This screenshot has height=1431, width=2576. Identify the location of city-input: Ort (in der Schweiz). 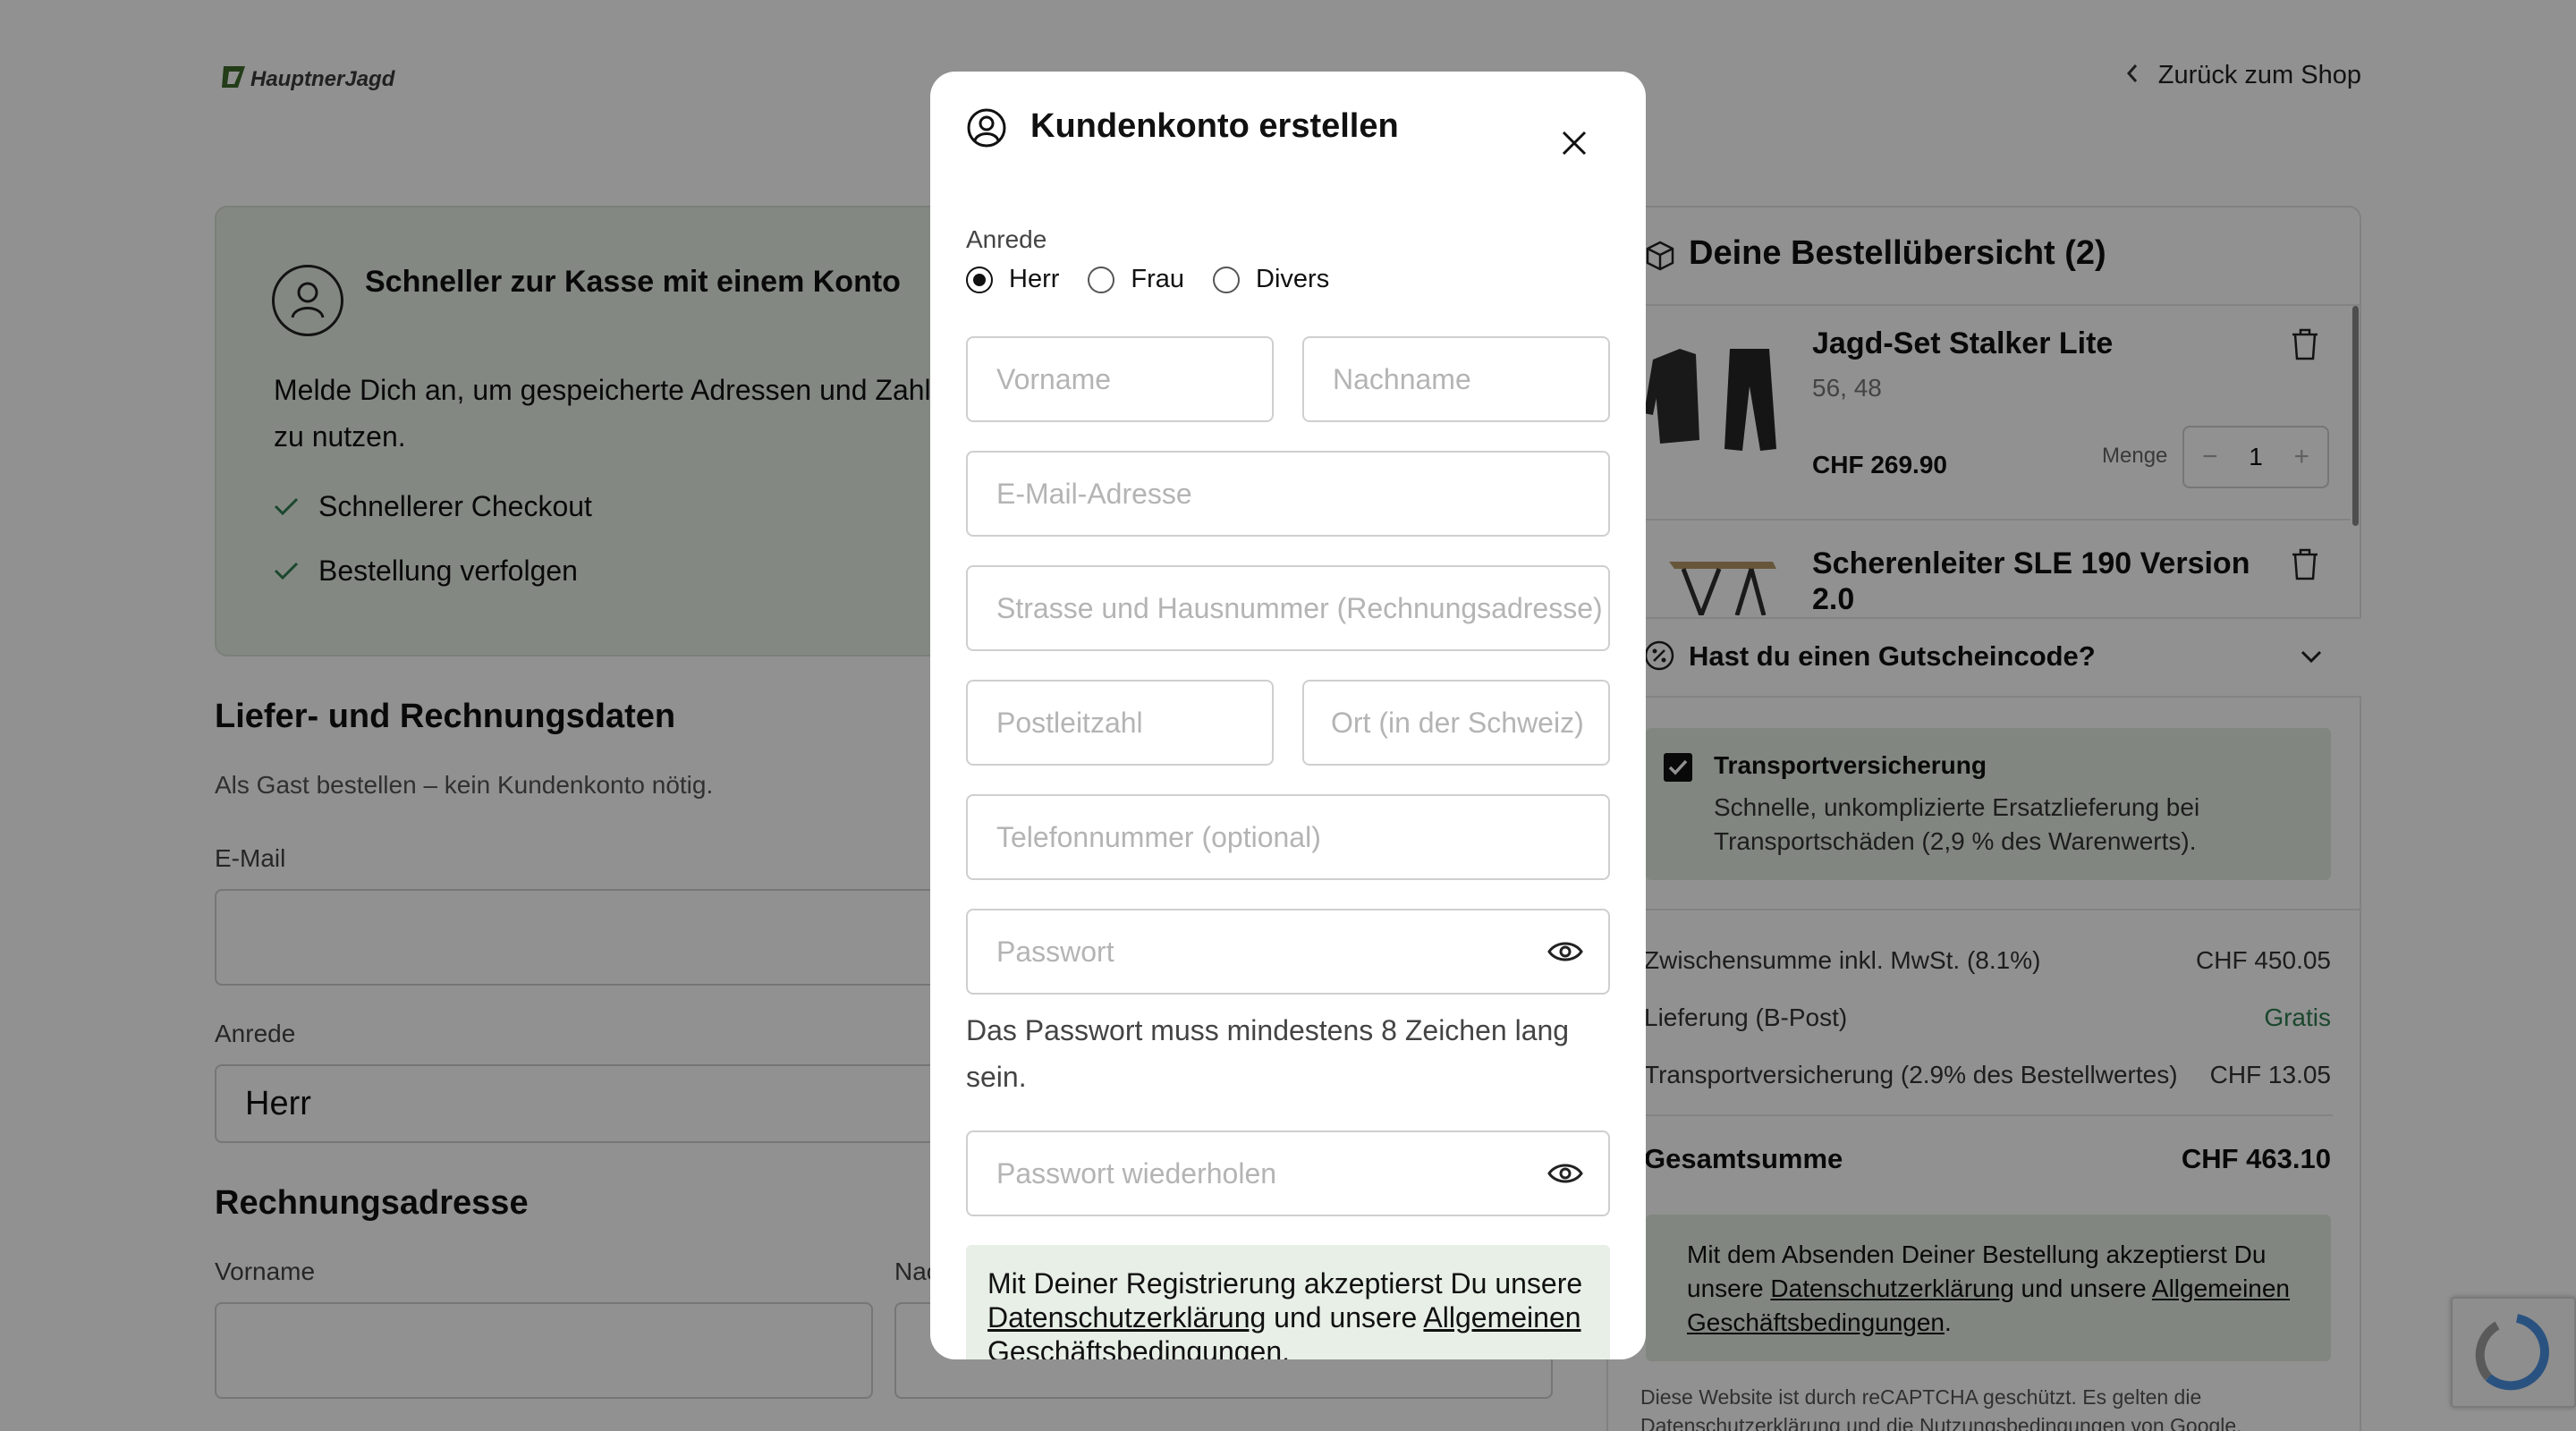
(1456, 723).